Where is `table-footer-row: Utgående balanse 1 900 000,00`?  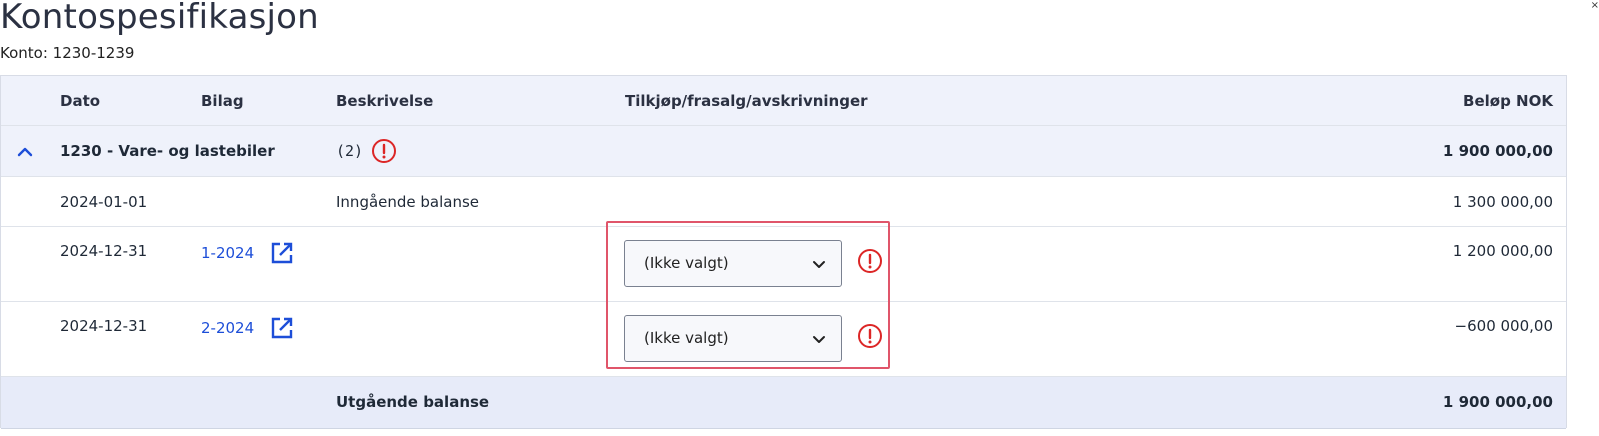
table-footer-row: Utgående balanse 1 900 000,00 is located at coordinates (783, 403).